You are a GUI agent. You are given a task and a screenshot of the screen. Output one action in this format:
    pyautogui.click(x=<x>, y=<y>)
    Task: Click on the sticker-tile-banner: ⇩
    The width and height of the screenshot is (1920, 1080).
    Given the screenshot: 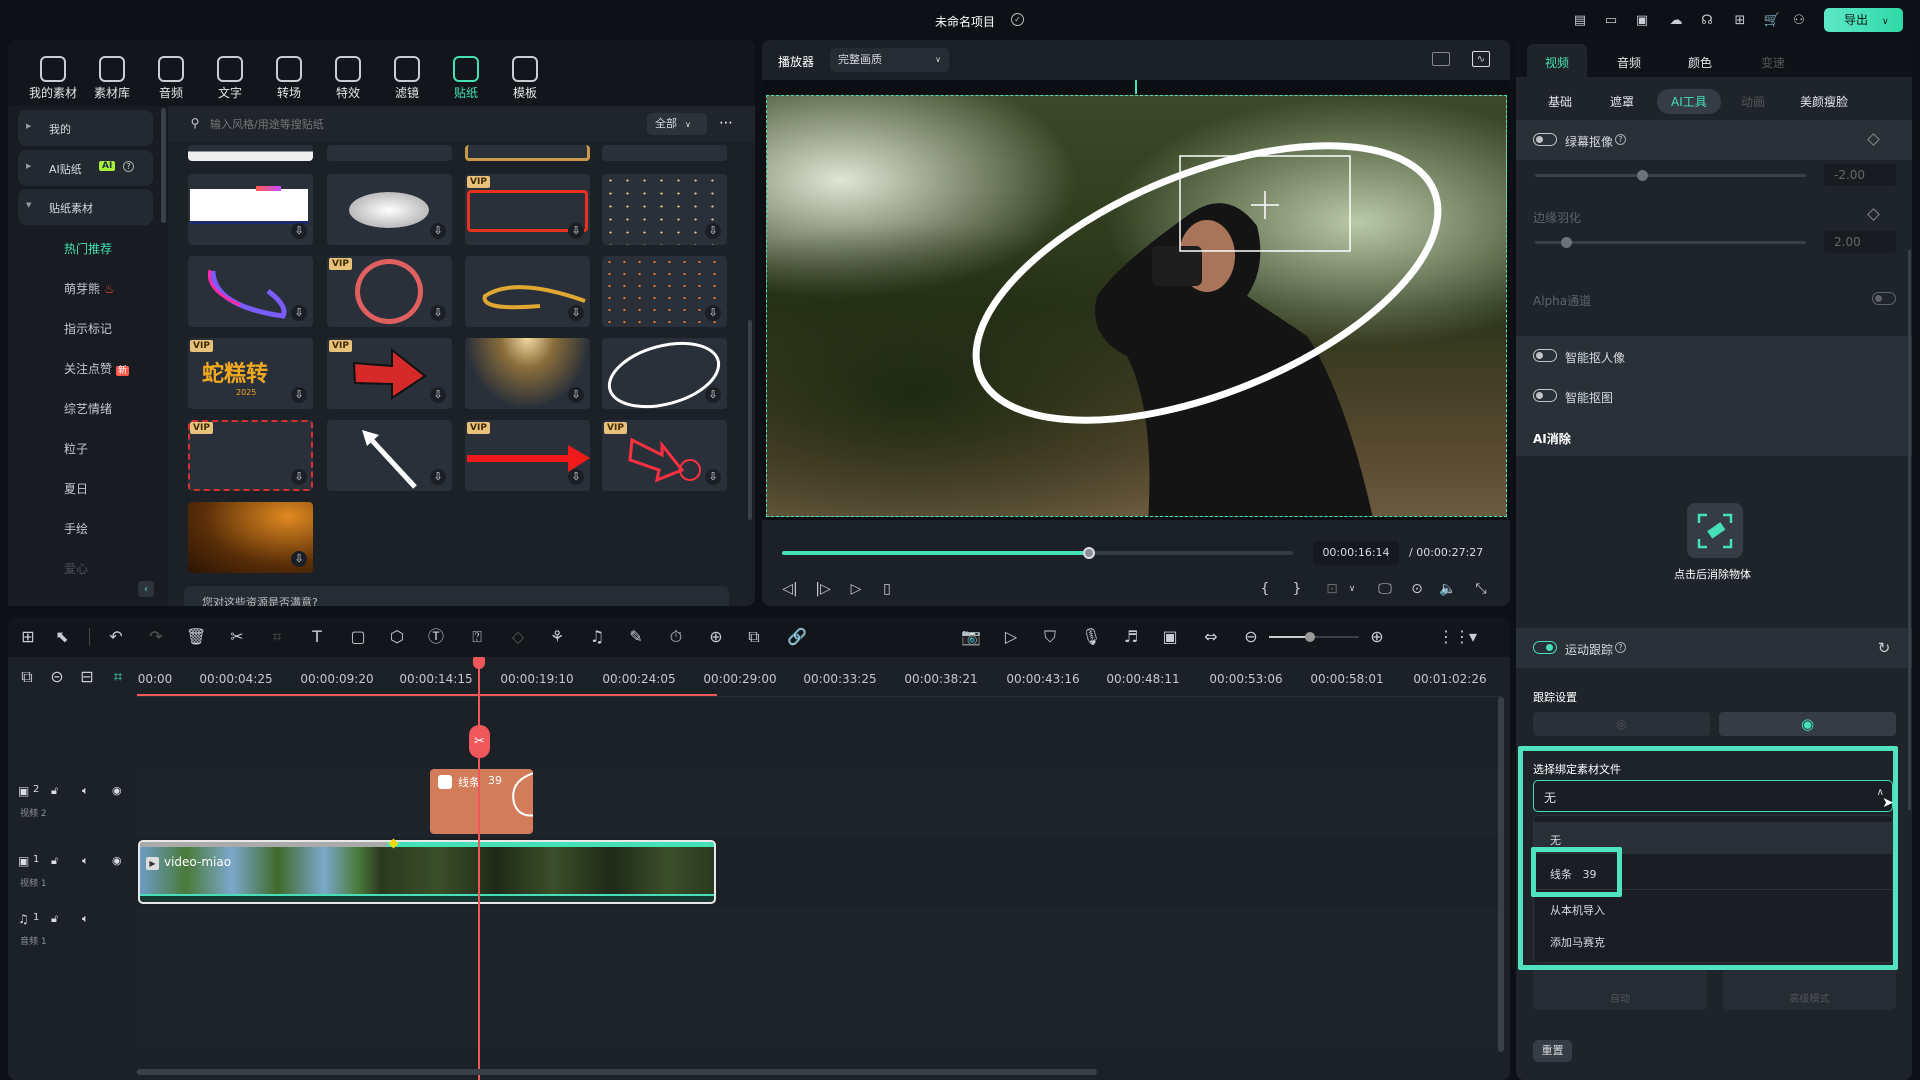 What is the action you would take?
    pyautogui.click(x=250, y=209)
    